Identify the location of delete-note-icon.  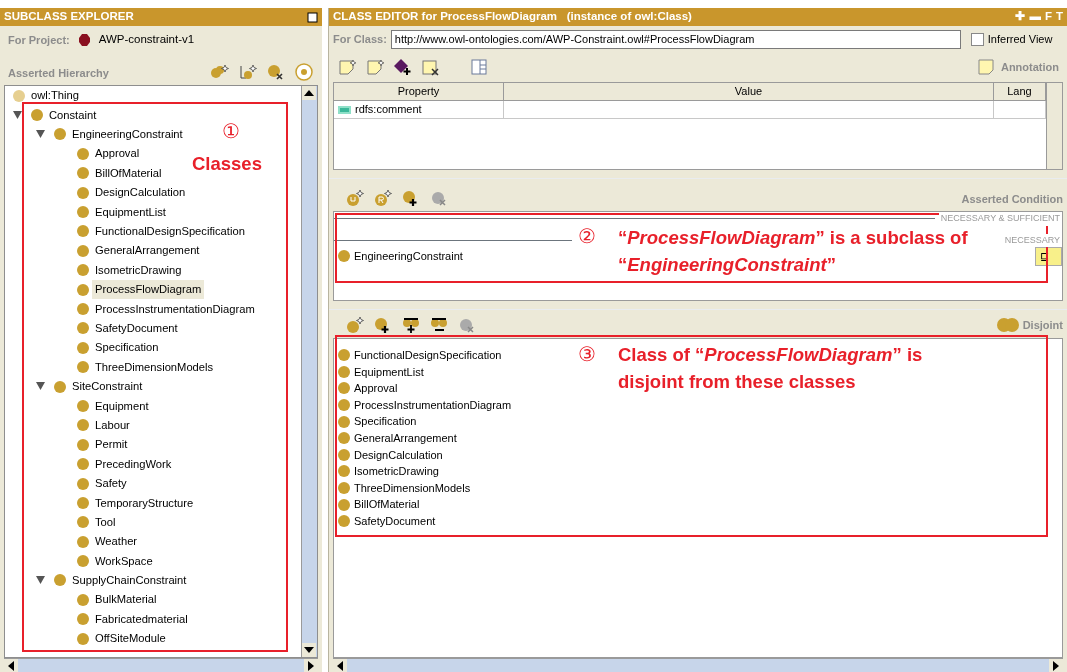
(431, 67).